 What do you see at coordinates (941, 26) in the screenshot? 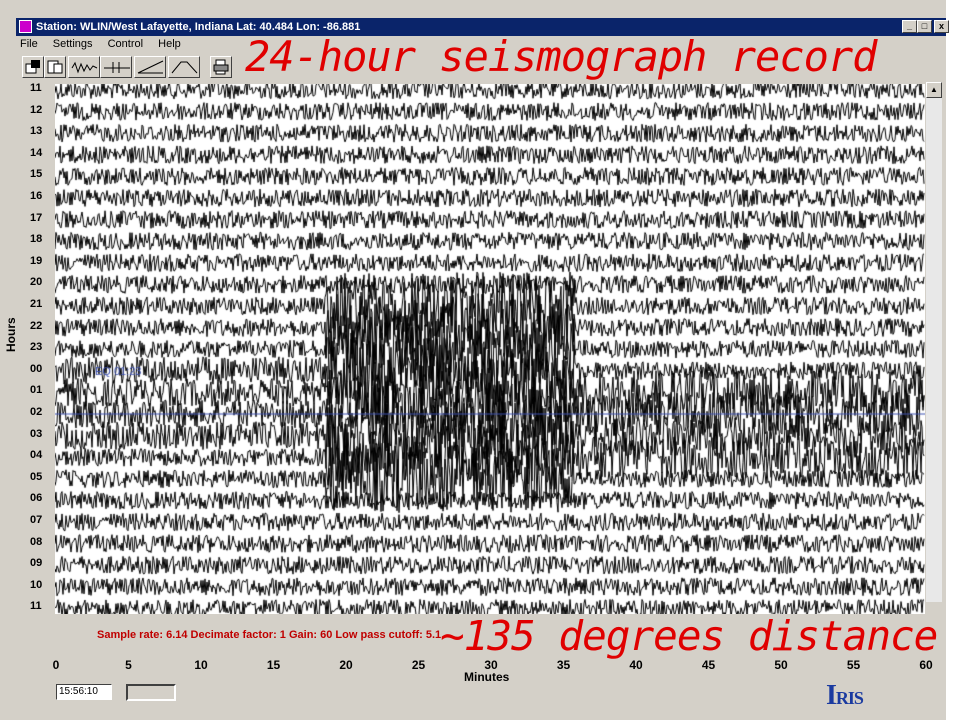
I see `close-button: x` at bounding box center [941, 26].